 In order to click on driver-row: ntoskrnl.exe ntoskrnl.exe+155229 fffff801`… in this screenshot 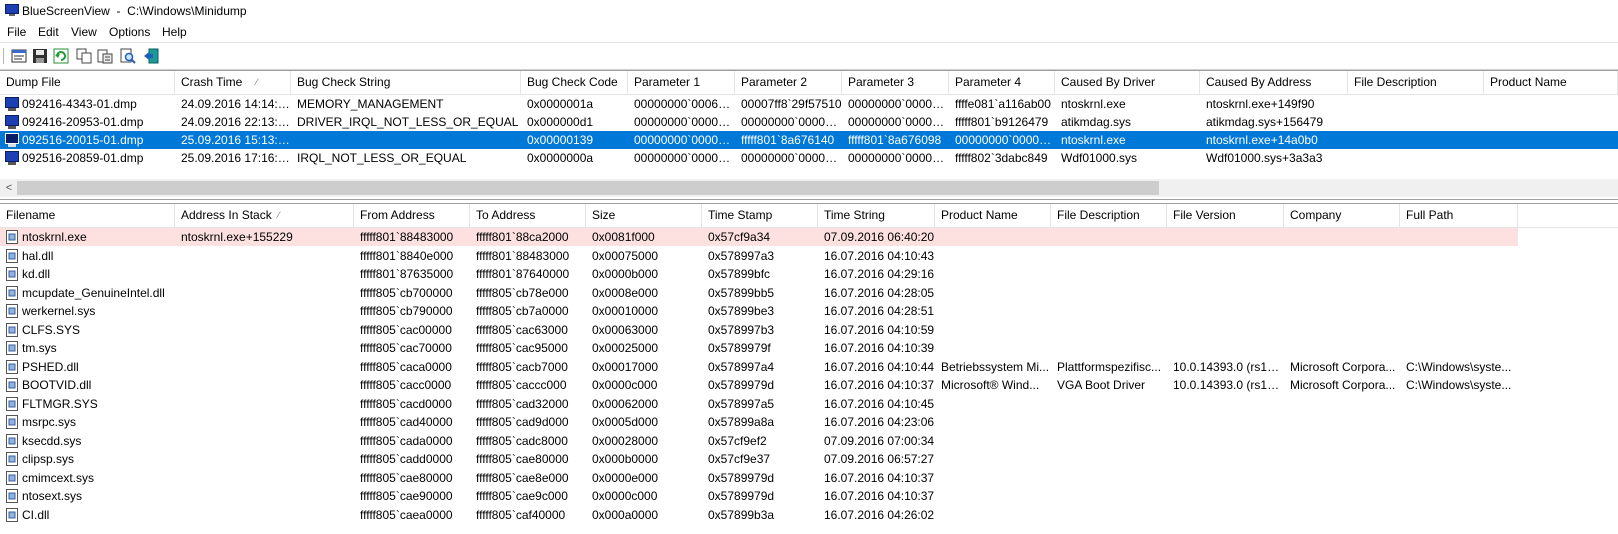, I will do `click(759, 237)`.